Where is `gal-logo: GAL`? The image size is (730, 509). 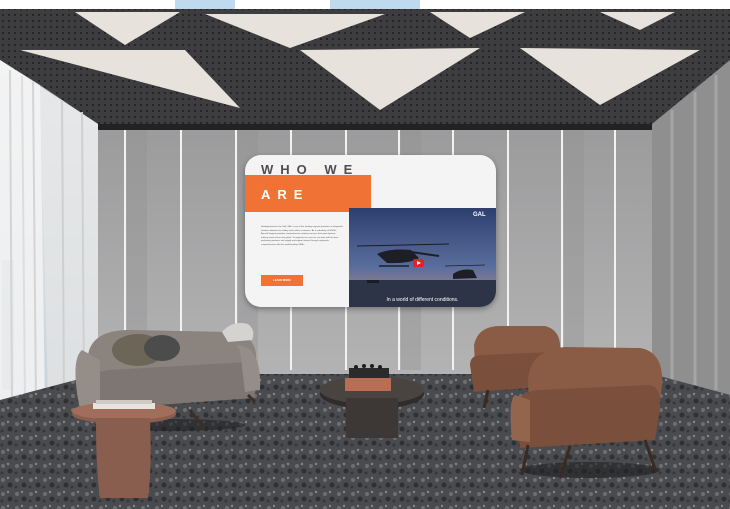 gal-logo: GAL is located at coordinates (479, 215).